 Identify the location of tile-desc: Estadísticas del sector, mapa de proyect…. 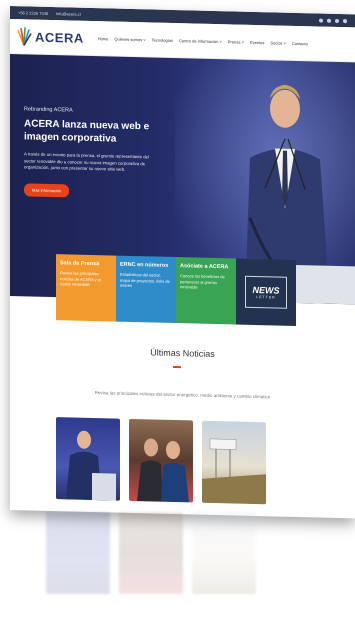
(145, 279).